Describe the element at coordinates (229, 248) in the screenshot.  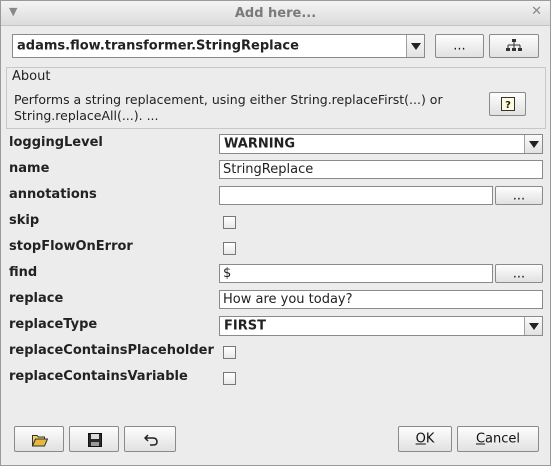
I see `stopFlowOnError-checkbox` at that location.